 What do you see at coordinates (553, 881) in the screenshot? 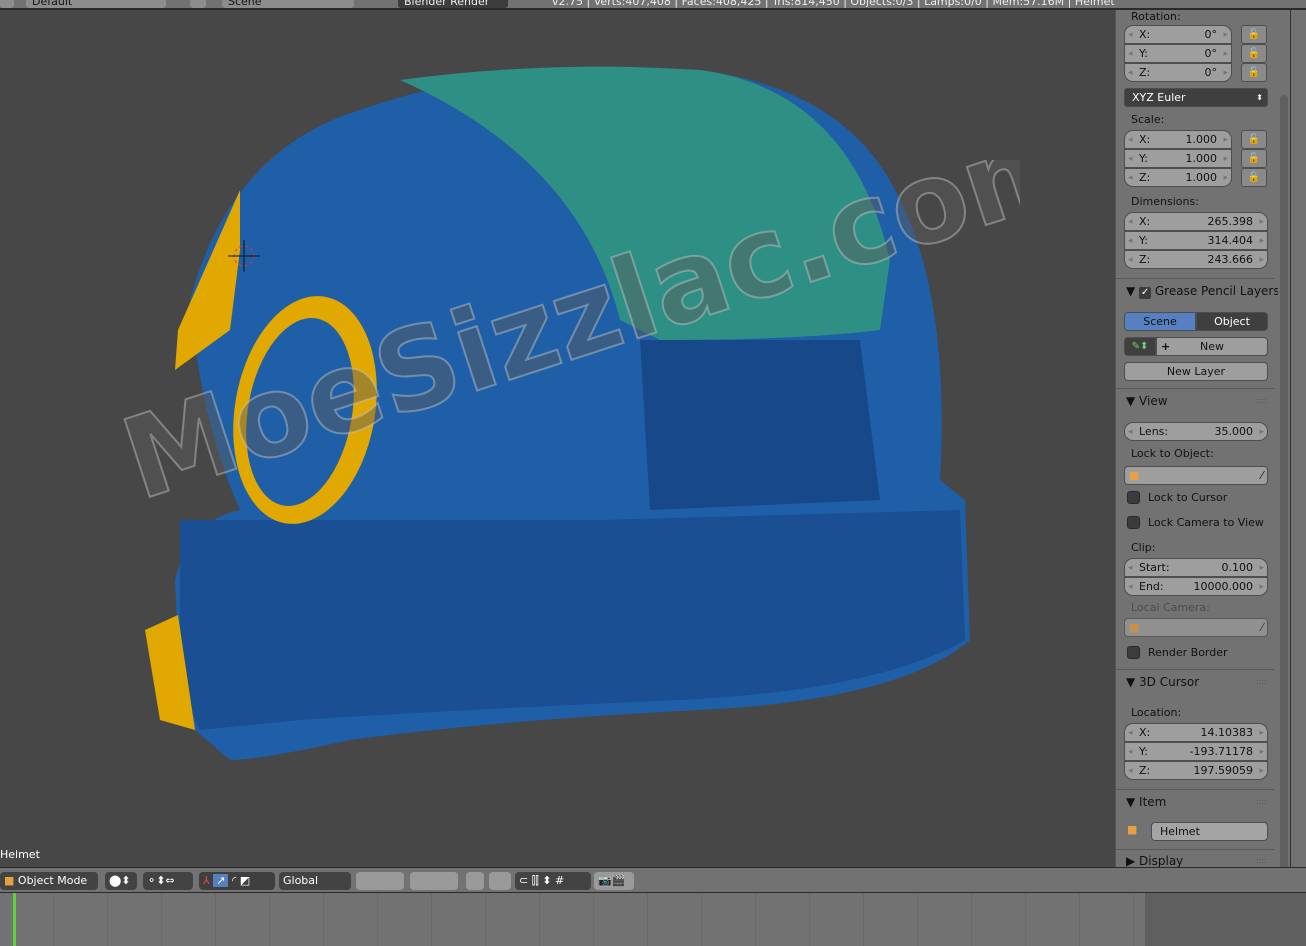
I see `snap-buttons: ⊂ ⫿⫿ ⬍ #` at bounding box center [553, 881].